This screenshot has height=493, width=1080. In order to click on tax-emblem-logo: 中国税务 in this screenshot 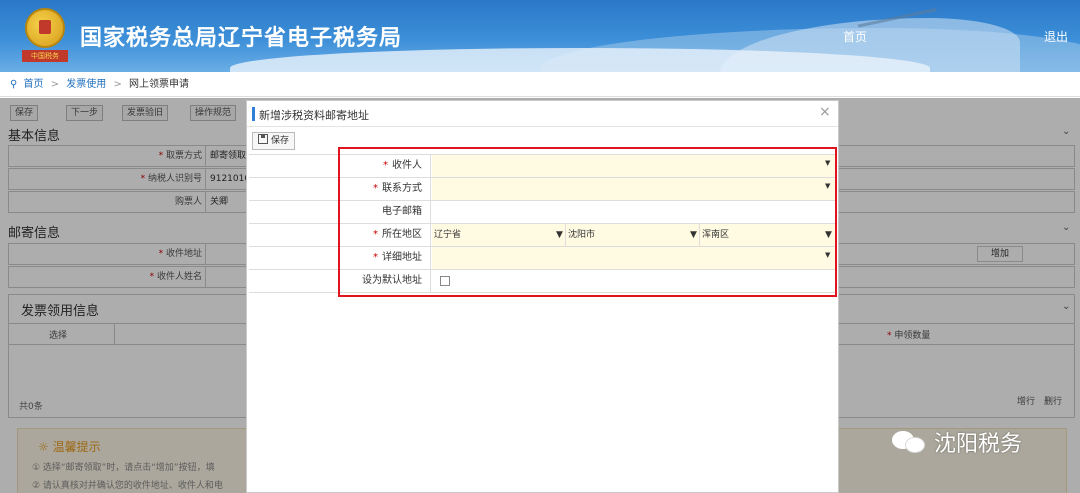, I will do `click(45, 37)`.